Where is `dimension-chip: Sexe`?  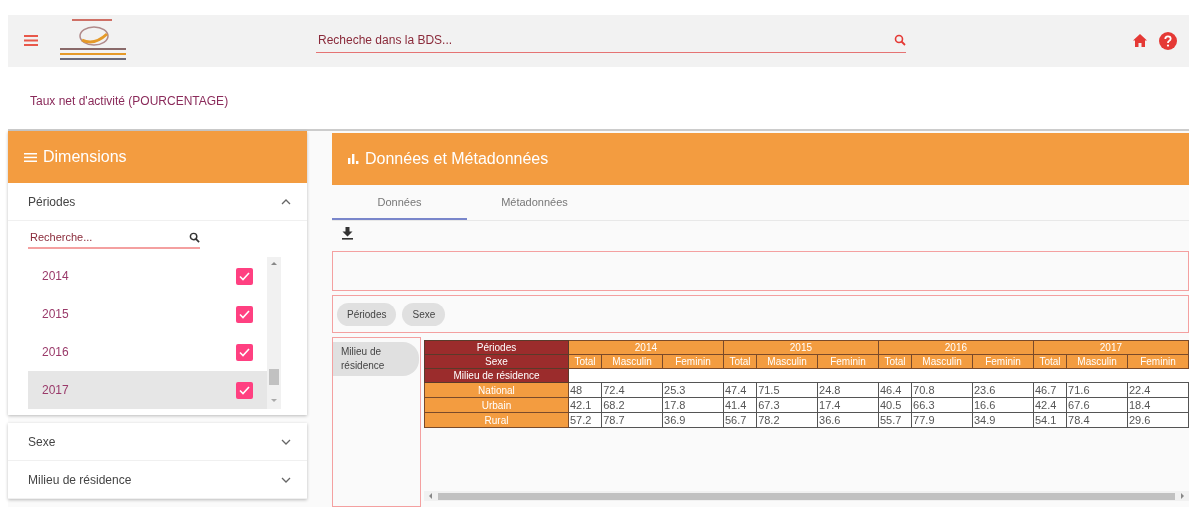 dimension-chip: Sexe is located at coordinates (424, 314).